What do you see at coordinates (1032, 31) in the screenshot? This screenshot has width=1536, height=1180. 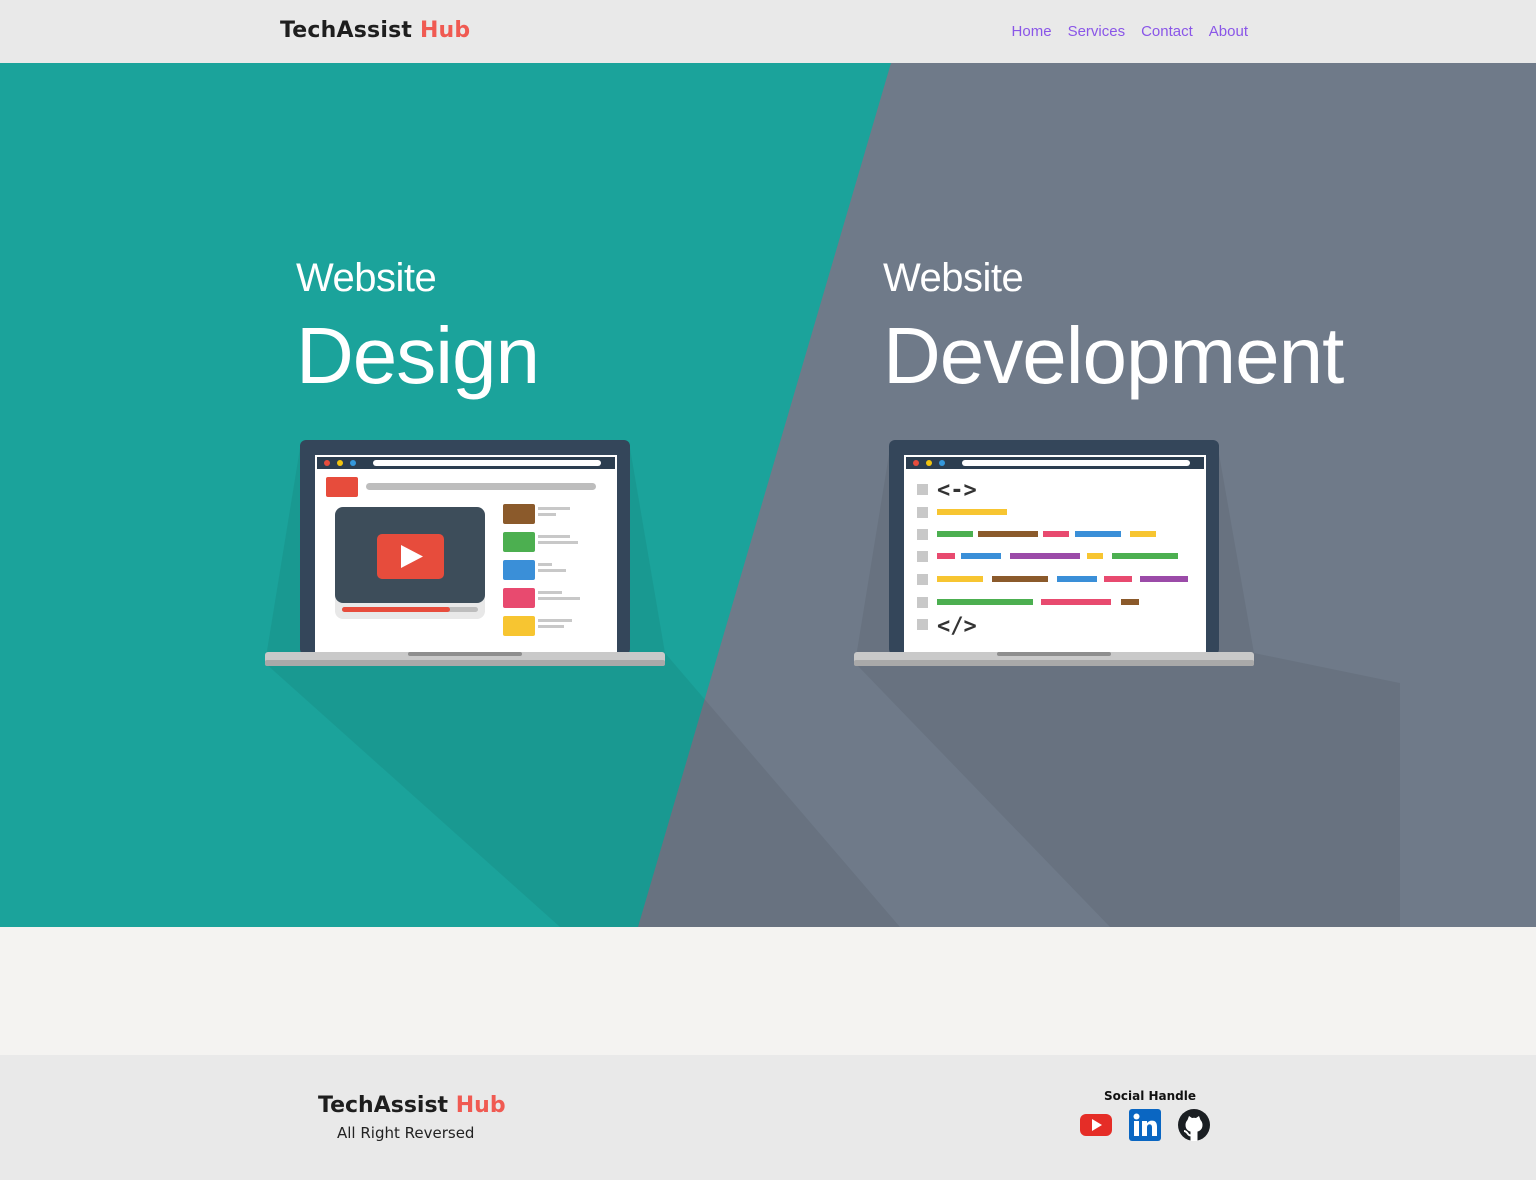 I see `nav-home-link: Home` at bounding box center [1032, 31].